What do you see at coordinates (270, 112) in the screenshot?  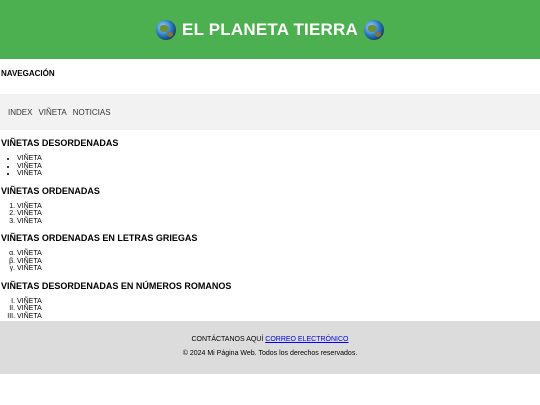 I see `nav-bar: INDEX VIÑETA NOTICIAS` at bounding box center [270, 112].